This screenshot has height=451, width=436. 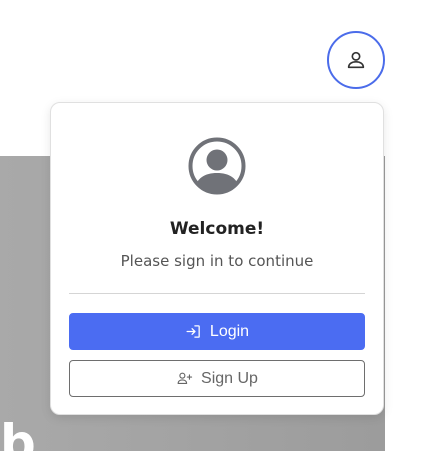 I want to click on account-button, so click(x=356, y=60).